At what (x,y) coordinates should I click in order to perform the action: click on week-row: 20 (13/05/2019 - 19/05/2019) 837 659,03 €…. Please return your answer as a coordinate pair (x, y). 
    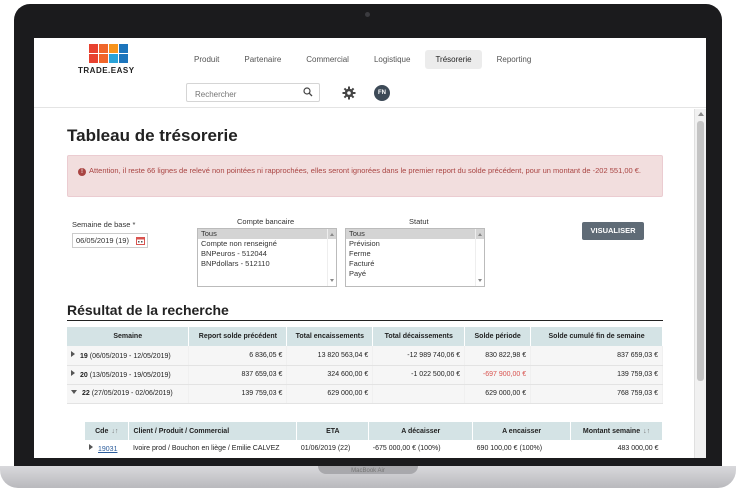
    Looking at the image, I should click on (365, 375).